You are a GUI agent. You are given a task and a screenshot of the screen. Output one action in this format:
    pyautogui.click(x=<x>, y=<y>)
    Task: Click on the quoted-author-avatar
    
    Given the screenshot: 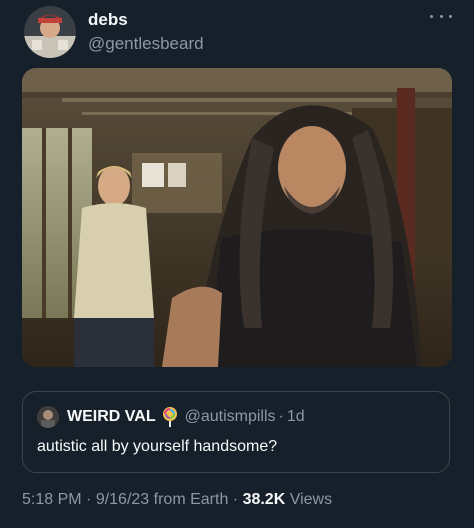 What is the action you would take?
    pyautogui.click(x=48, y=417)
    